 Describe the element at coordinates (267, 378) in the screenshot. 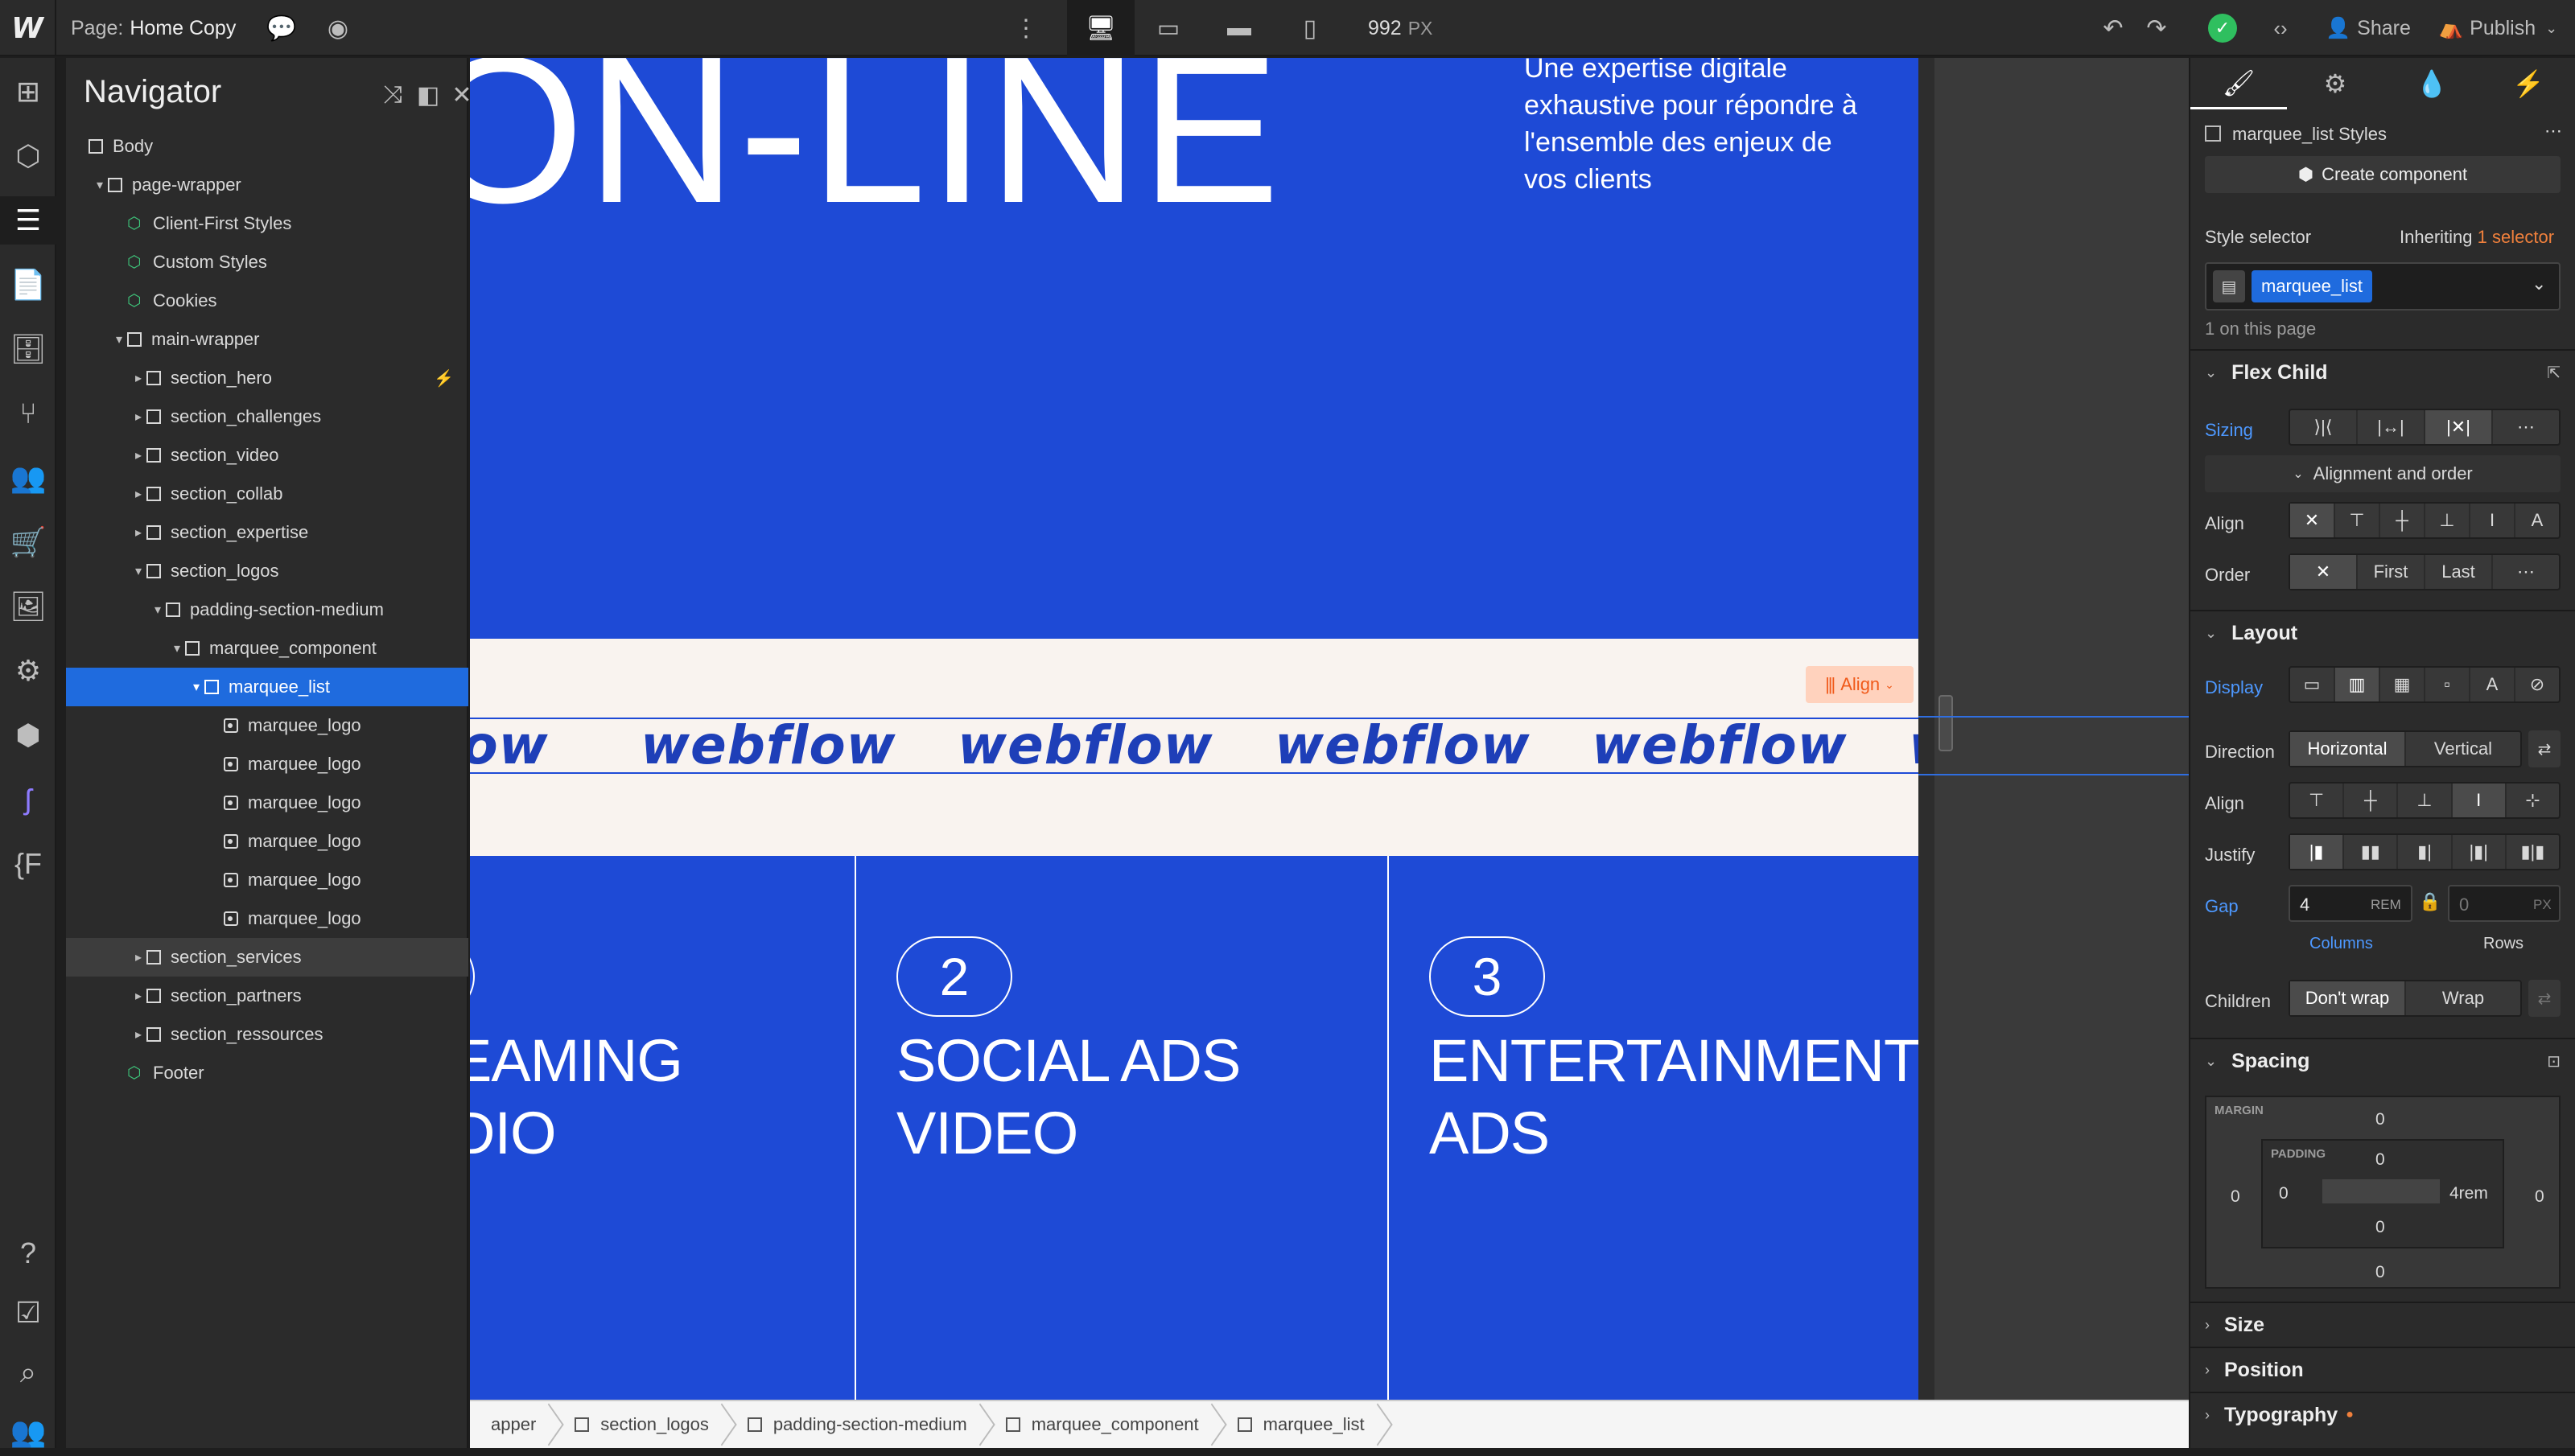

I see `navigator-node: ▸ section_hero ⚡` at that location.